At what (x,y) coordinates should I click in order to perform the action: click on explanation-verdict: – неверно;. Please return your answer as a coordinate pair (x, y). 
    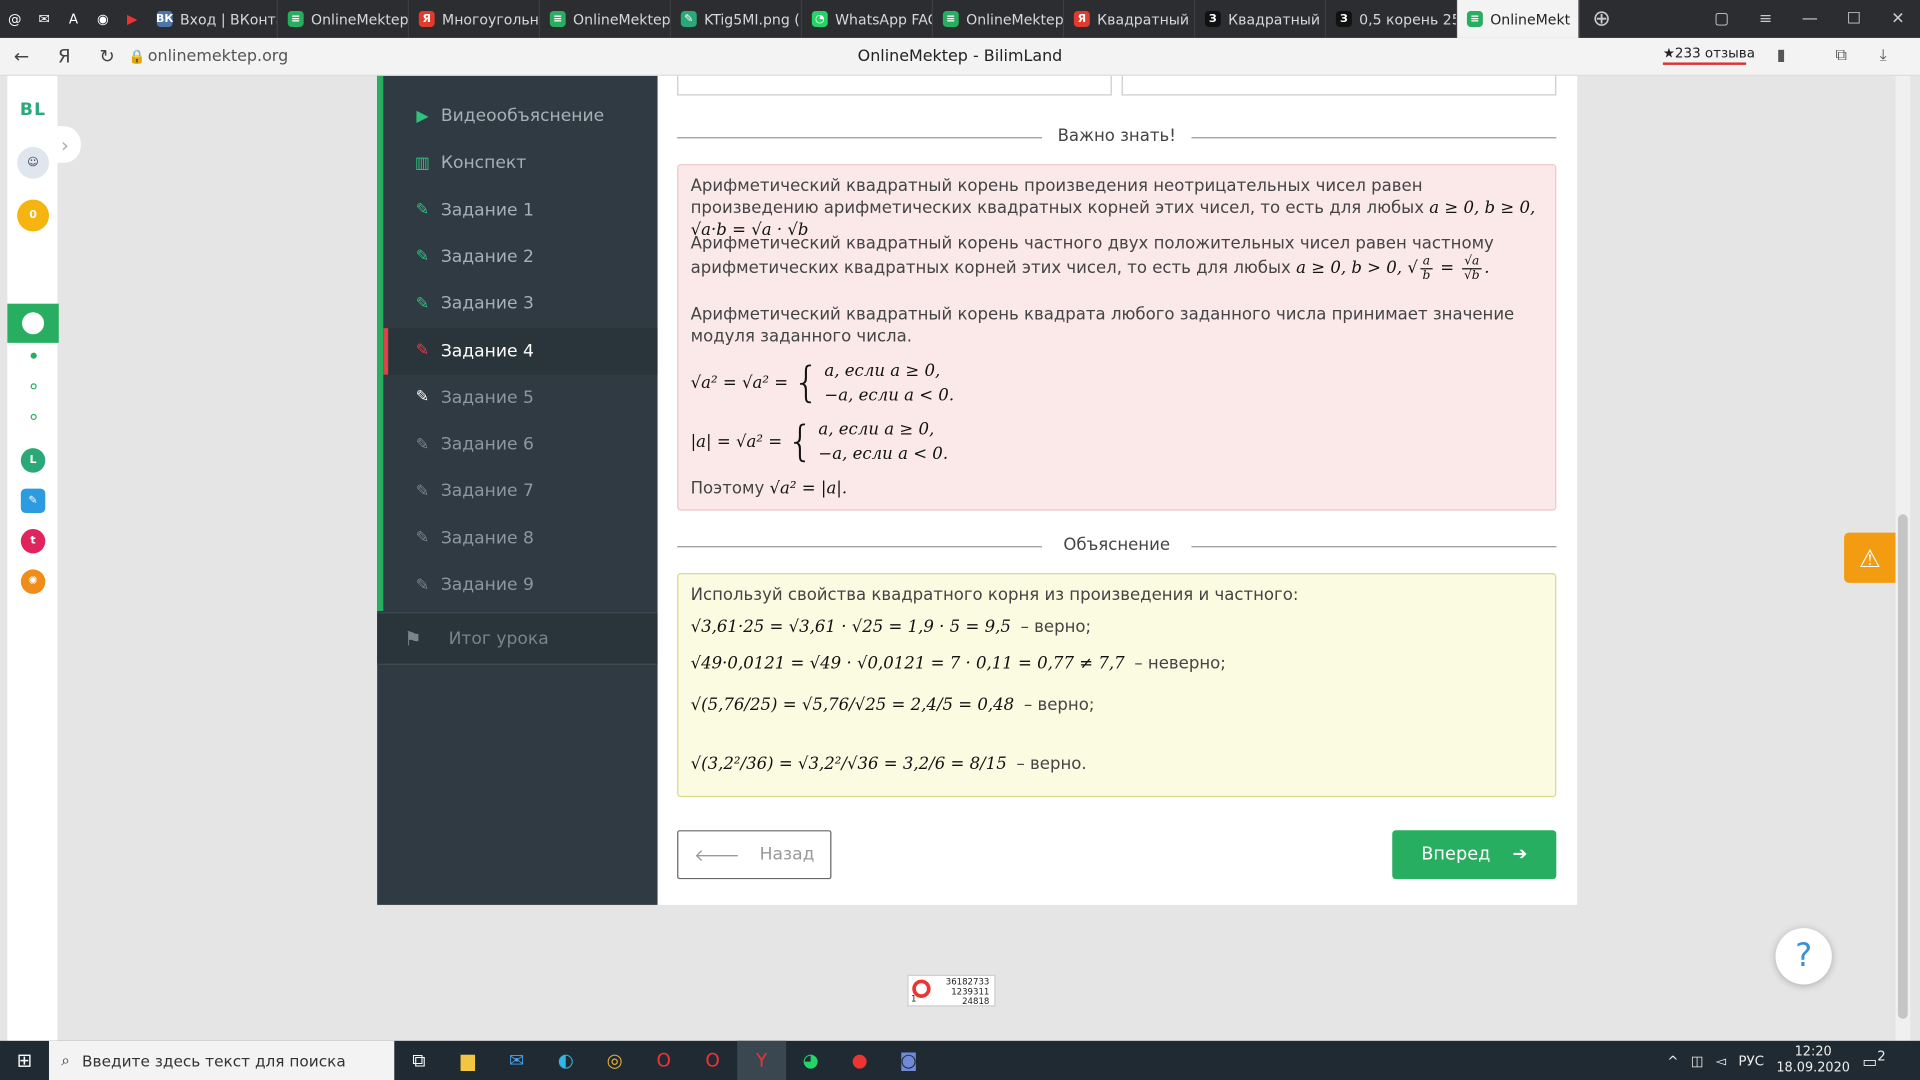
    Looking at the image, I should click on (1180, 663).